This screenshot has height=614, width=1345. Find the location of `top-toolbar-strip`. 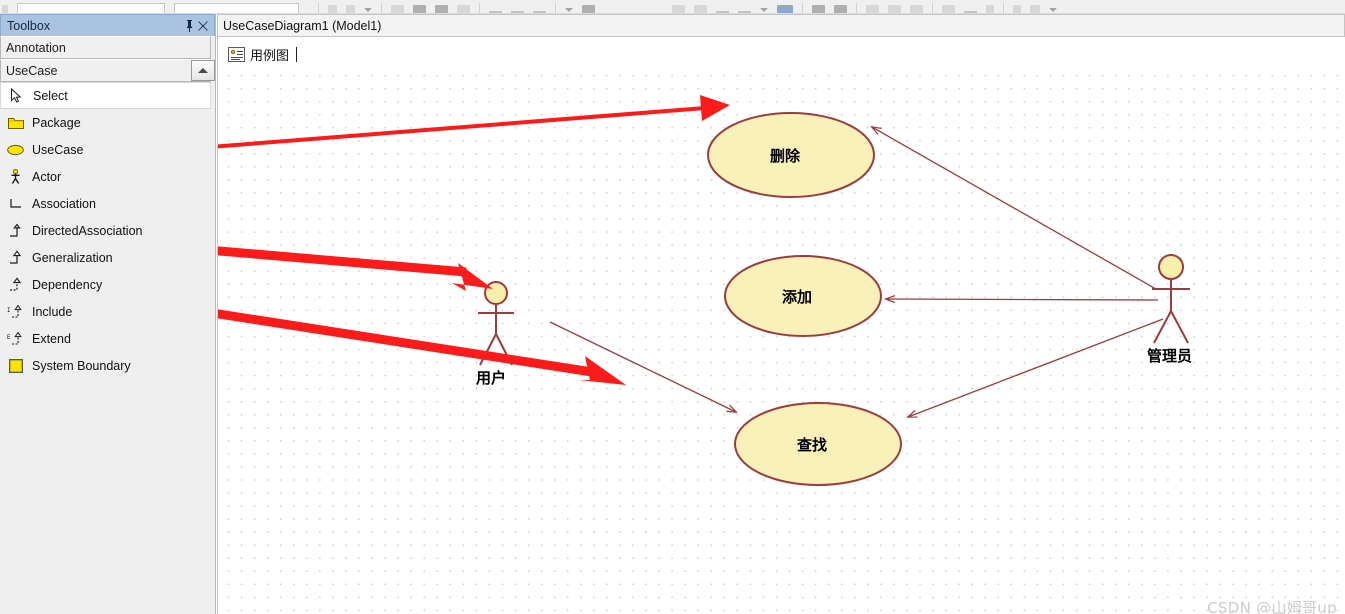

top-toolbar-strip is located at coordinates (672, 7).